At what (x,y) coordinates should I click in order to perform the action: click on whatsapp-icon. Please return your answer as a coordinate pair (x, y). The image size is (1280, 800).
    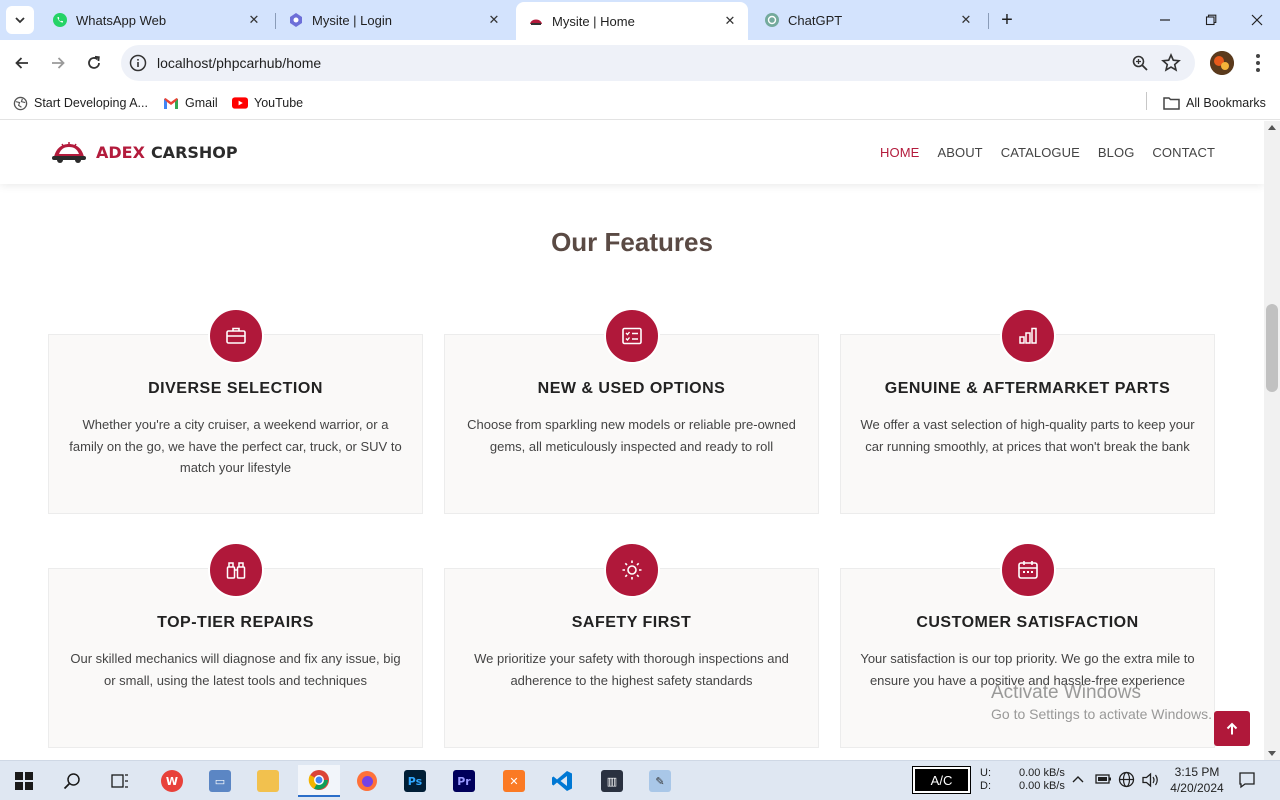
    Looking at the image, I should click on (60, 20).